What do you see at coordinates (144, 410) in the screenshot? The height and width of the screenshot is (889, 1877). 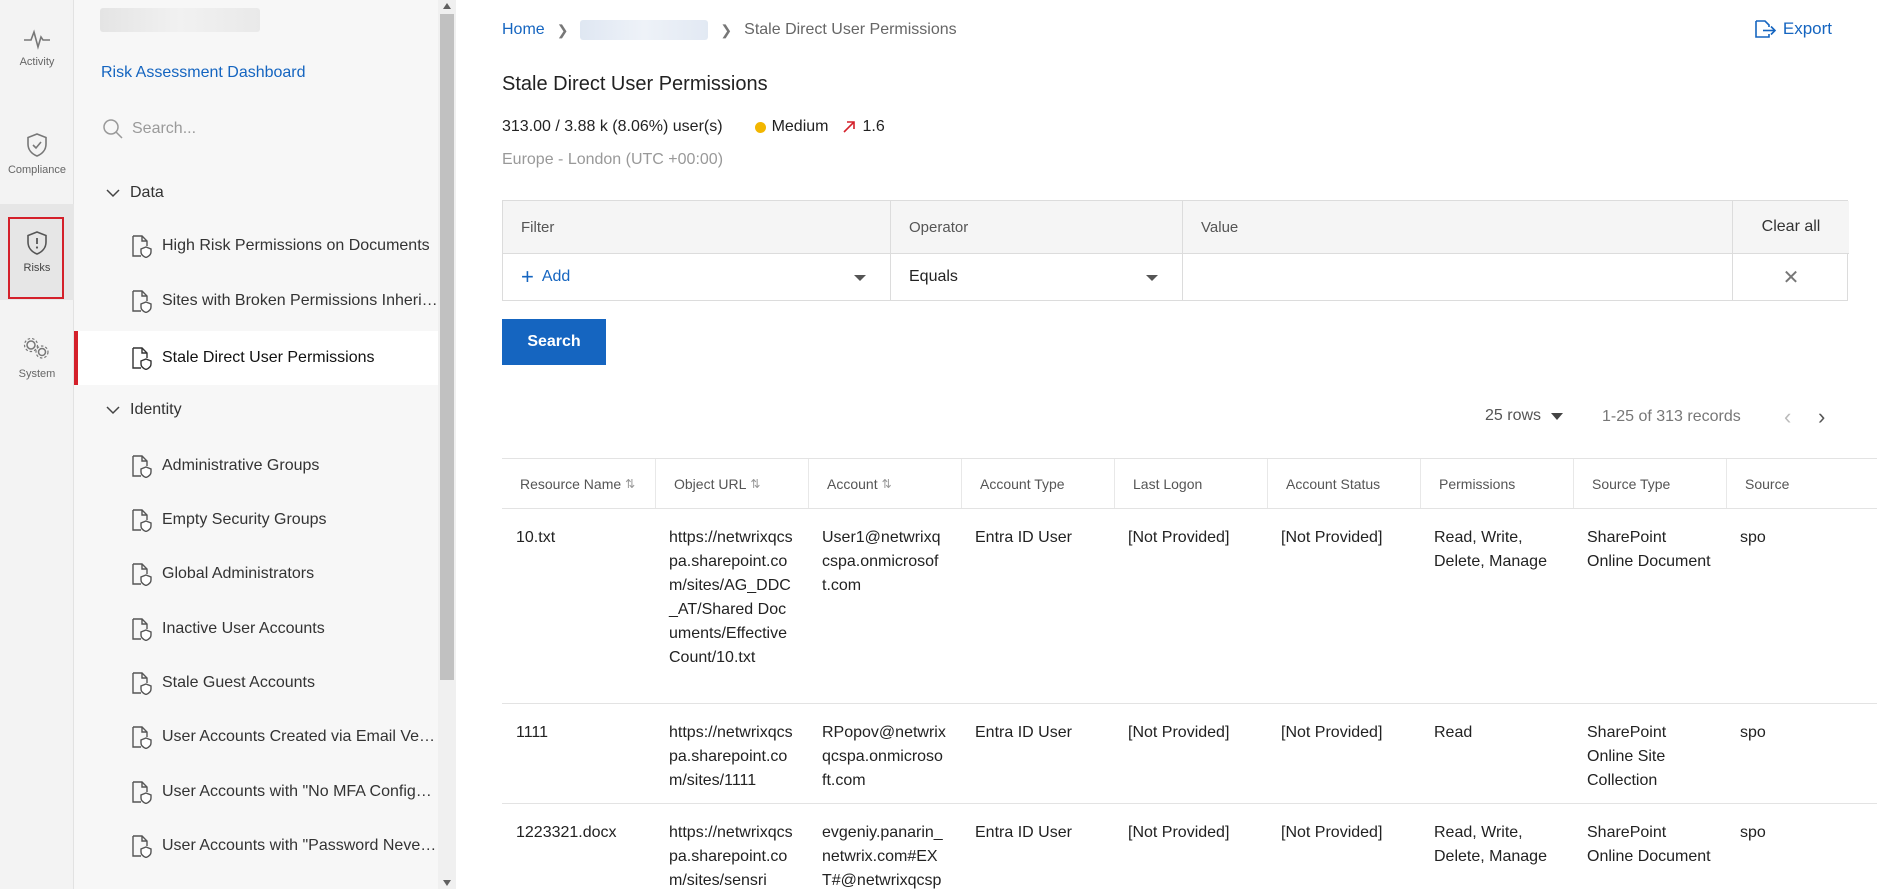 I see `section-identity-toggle: Identity` at bounding box center [144, 410].